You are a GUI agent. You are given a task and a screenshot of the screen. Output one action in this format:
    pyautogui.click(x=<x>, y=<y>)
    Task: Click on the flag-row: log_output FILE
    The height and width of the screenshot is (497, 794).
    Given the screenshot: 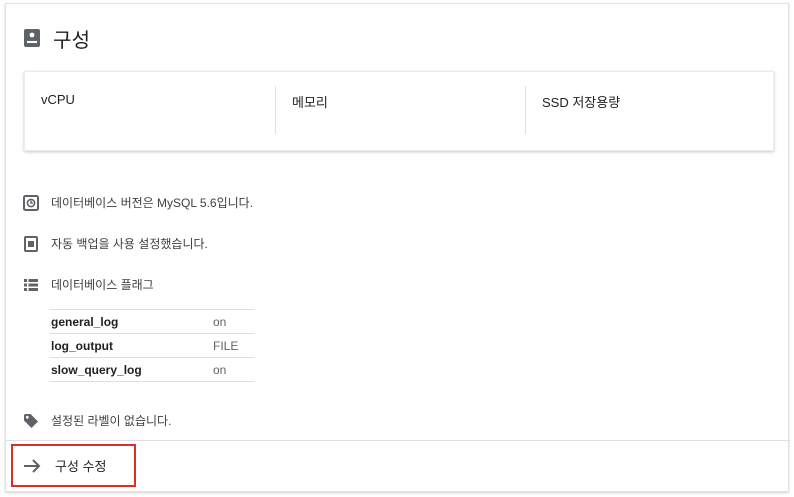 What is the action you would take?
    pyautogui.click(x=152, y=345)
    